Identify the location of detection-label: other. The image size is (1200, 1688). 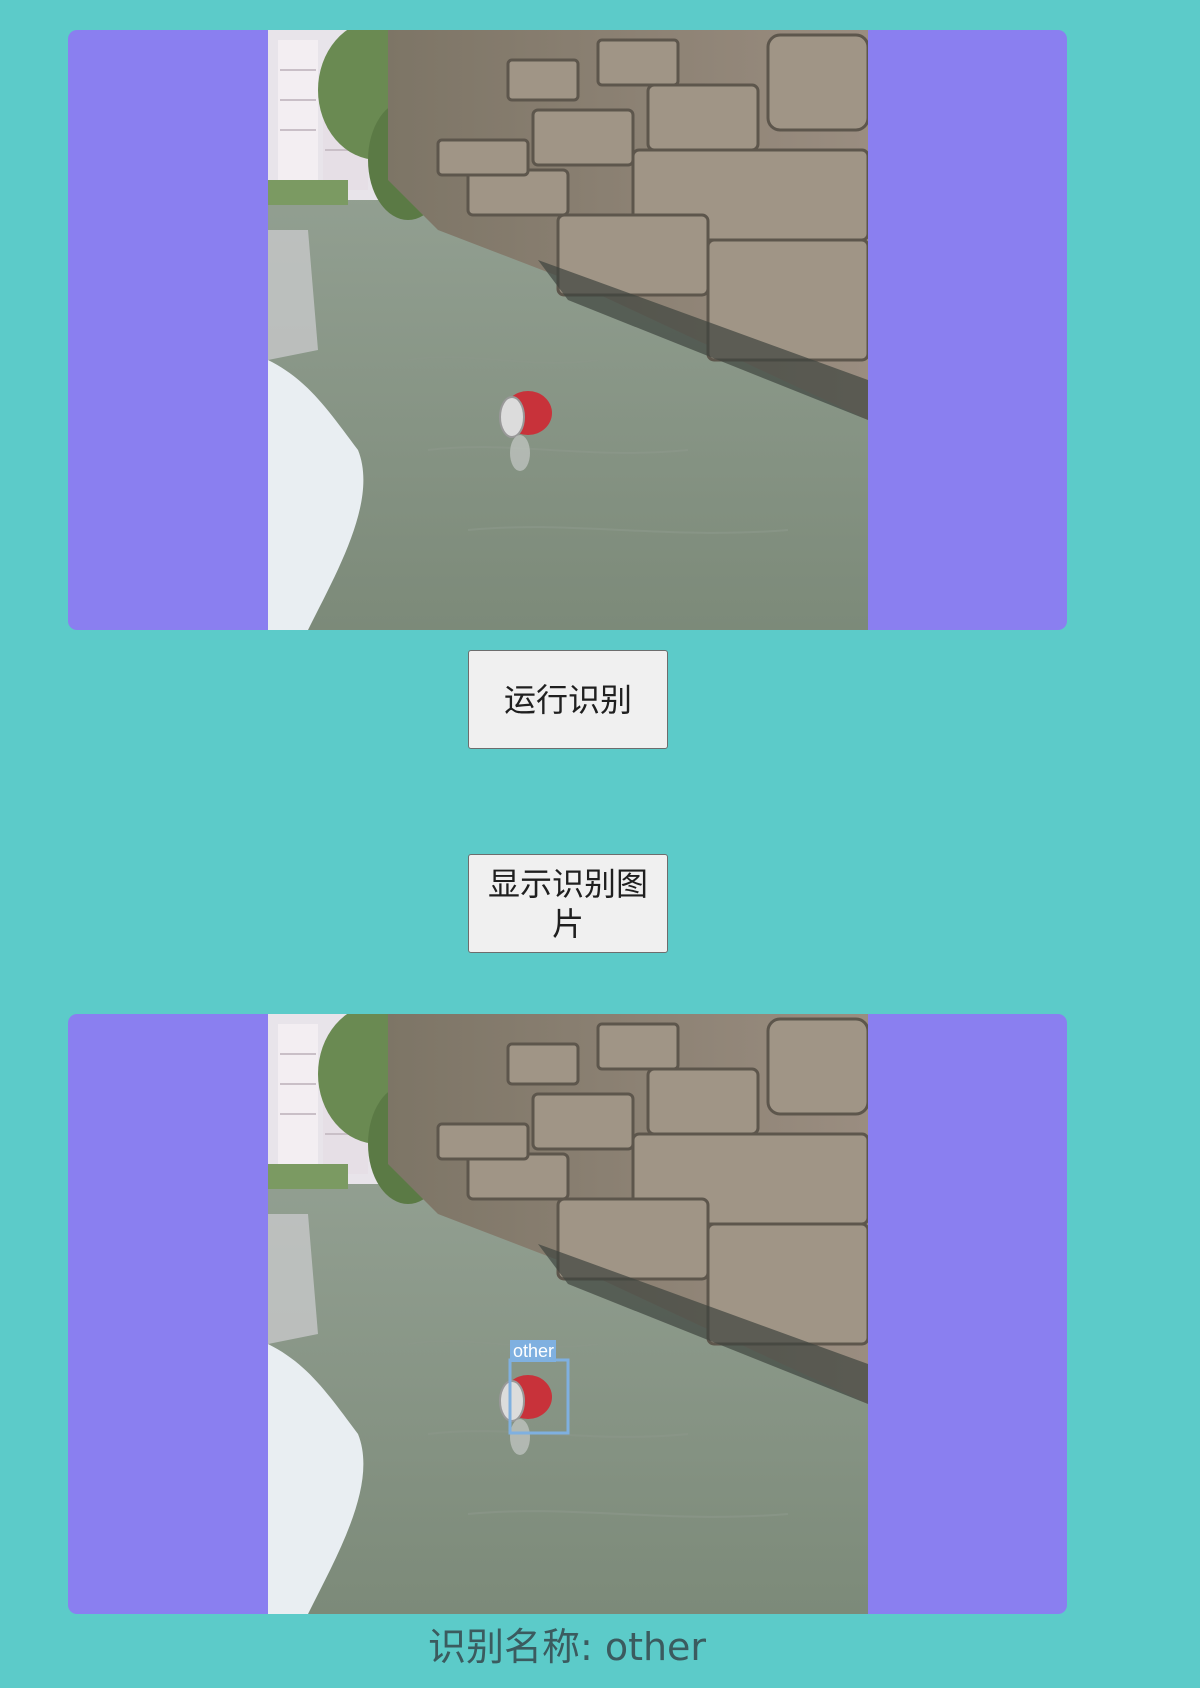
(533, 1351).